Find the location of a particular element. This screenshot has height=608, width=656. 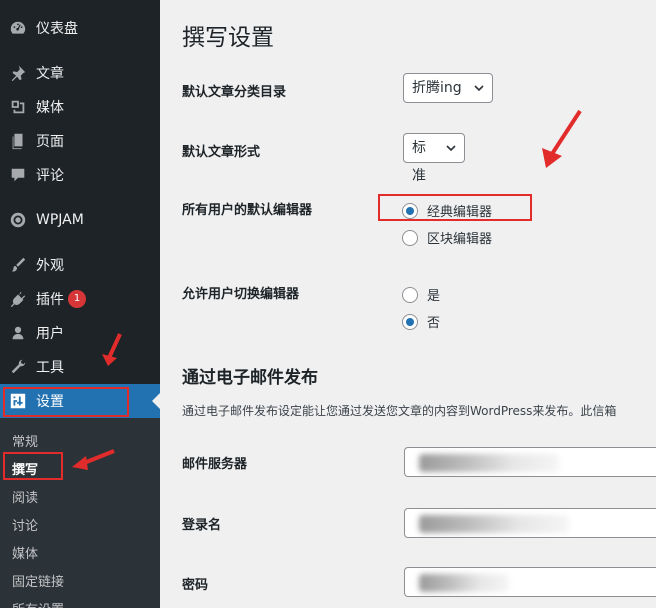

submenu-general: 常规 is located at coordinates (25, 440).